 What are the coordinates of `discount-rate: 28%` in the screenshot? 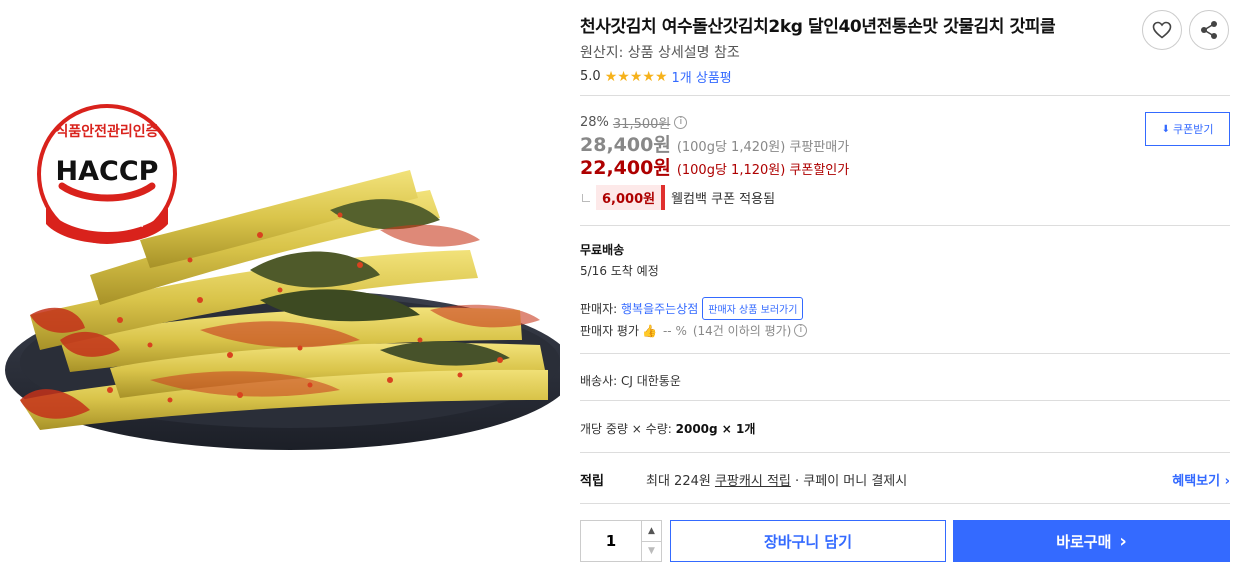 It's located at (594, 122).